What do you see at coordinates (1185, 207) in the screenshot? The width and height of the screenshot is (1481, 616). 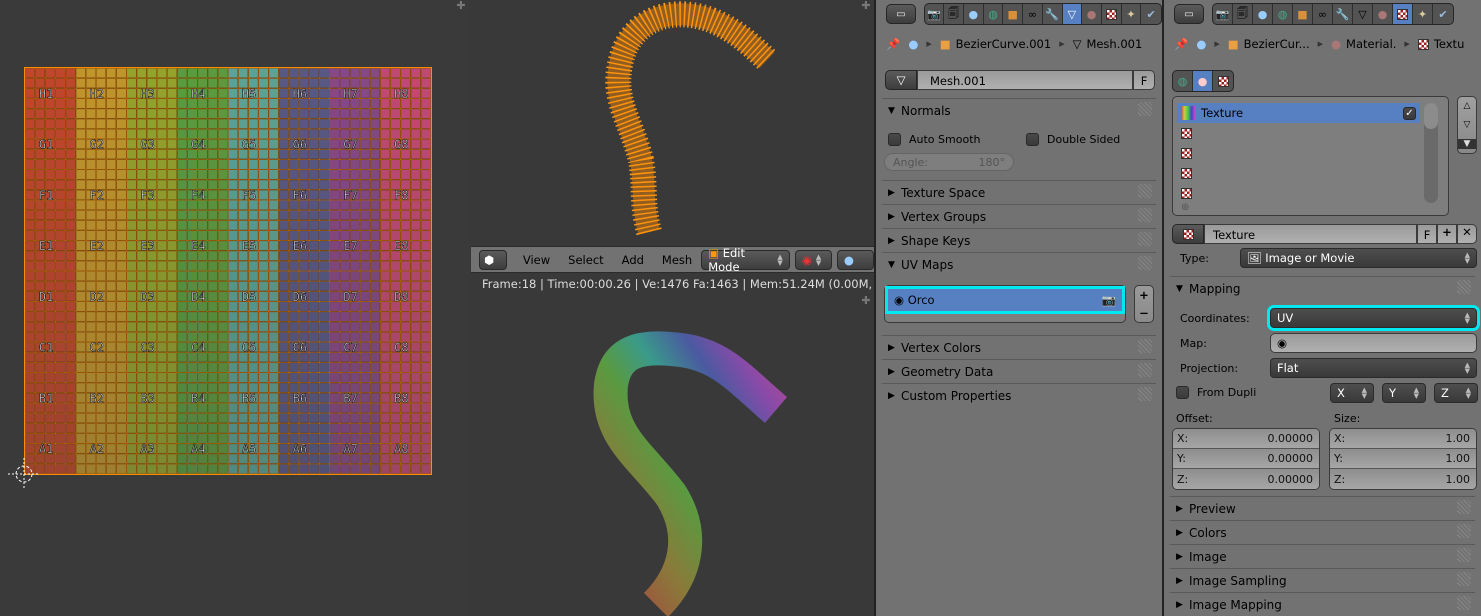 I see `add-slot-icon: ⊕` at bounding box center [1185, 207].